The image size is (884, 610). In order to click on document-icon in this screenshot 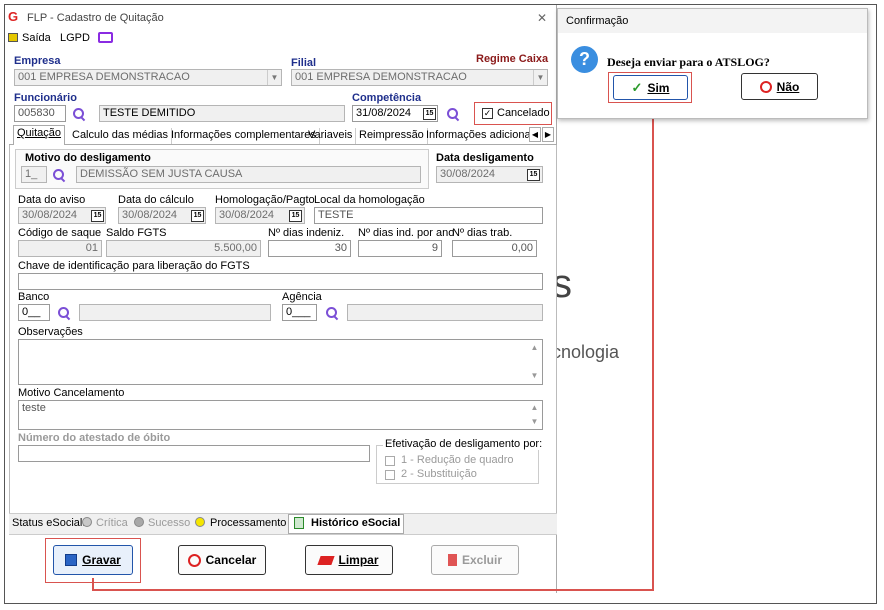, I will do `click(299, 523)`.